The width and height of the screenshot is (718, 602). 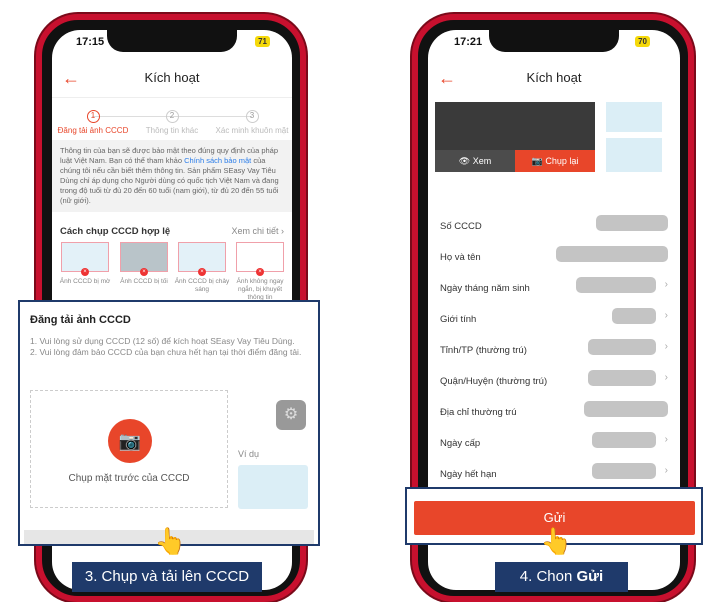 I want to click on capture-front-button: 📷 Chụp mặt trước của CCCD, so click(x=129, y=449).